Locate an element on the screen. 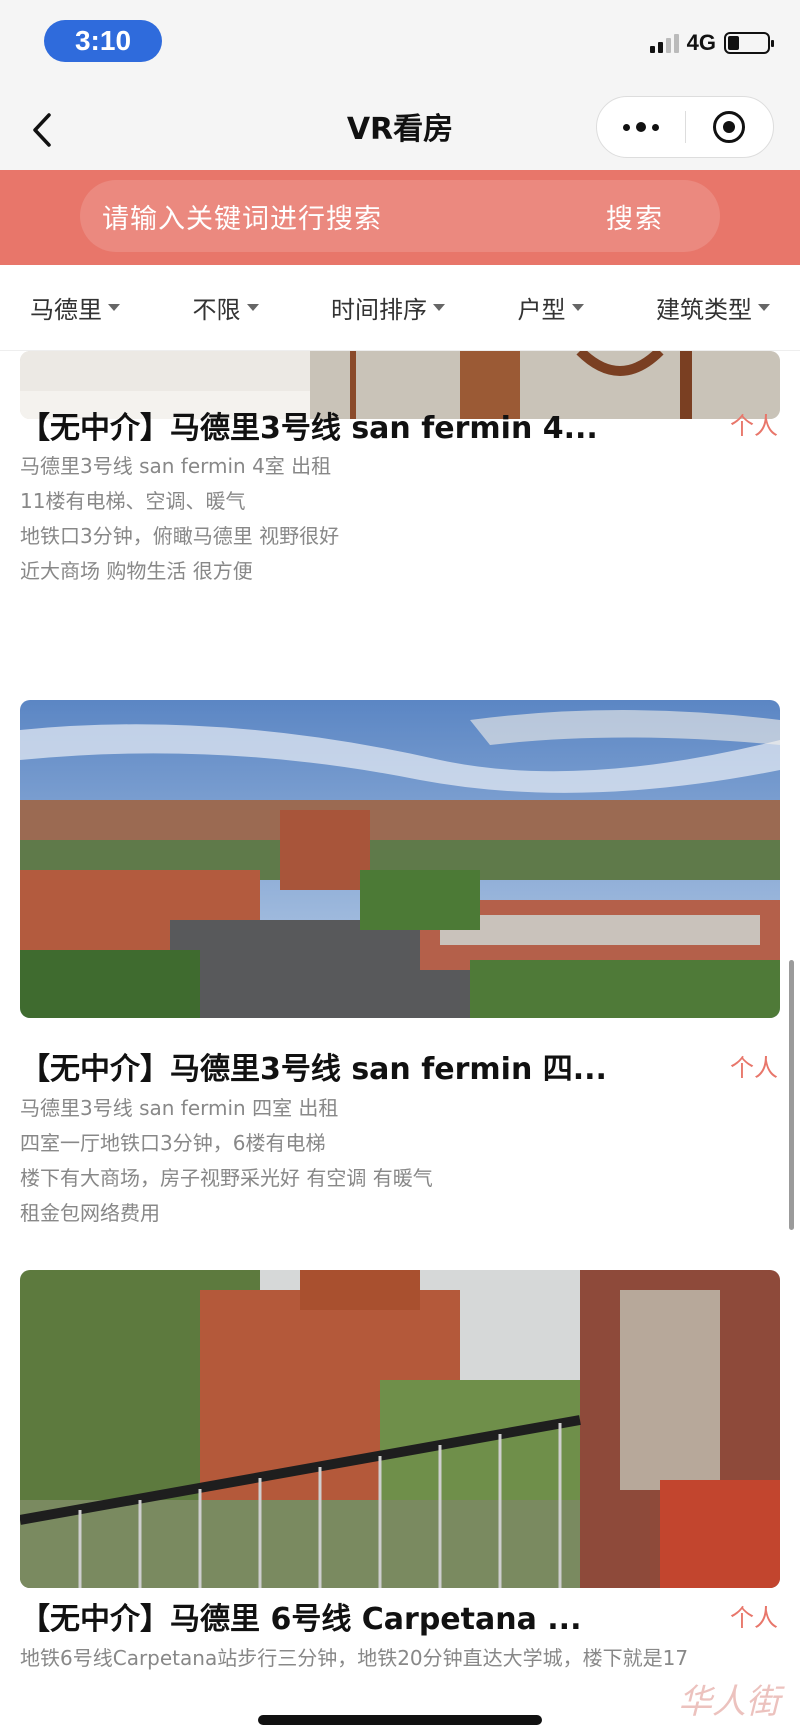 The height and width of the screenshot is (1731, 800). chevron-left-icon is located at coordinates (42, 130).